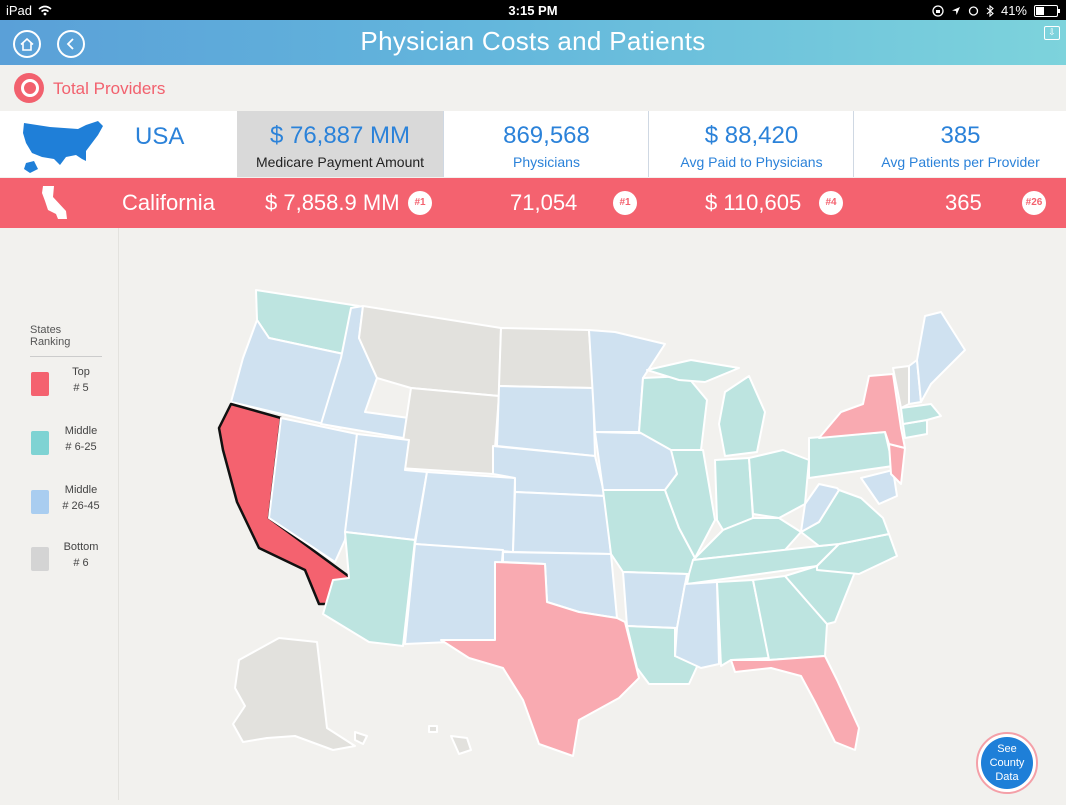 The image size is (1066, 805). I want to click on download-button: ⇩, so click(1052, 33).